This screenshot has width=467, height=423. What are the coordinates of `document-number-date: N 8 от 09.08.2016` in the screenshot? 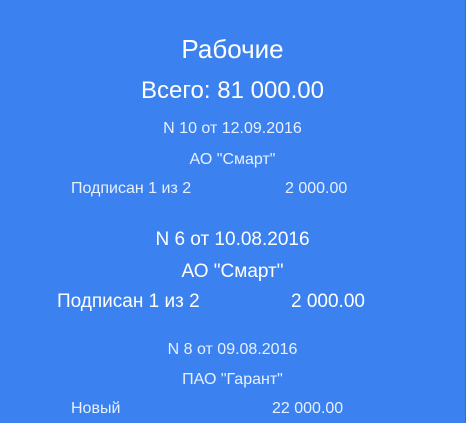 It's located at (232, 349).